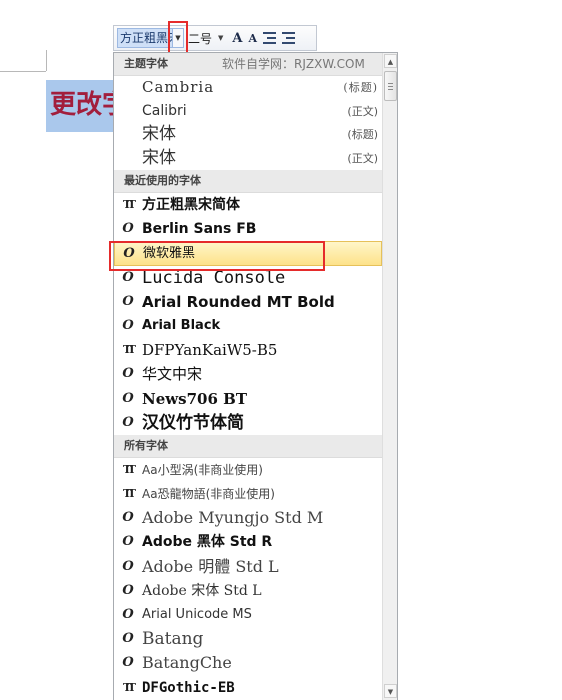 The image size is (562, 700). Describe the element at coordinates (145, 38) in the screenshot. I see `font-name-input: 方正粗黑宋简体` at that location.